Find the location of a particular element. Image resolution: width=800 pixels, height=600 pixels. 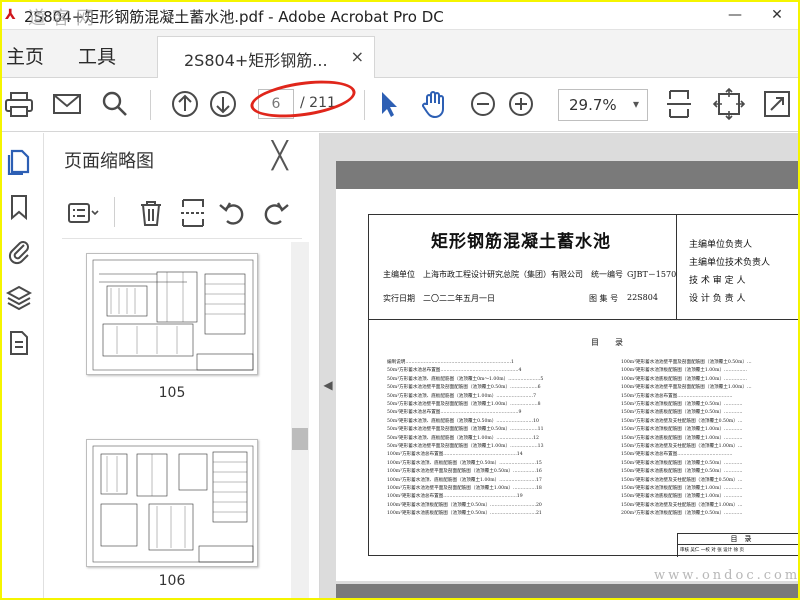

attachment-icon is located at coordinates (19, 251).